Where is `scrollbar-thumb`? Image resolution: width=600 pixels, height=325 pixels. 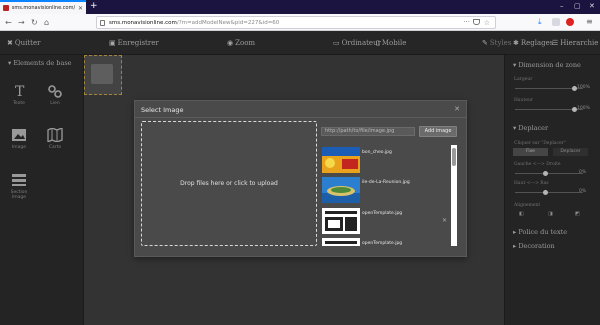 scrollbar-thumb is located at coordinates (454, 157).